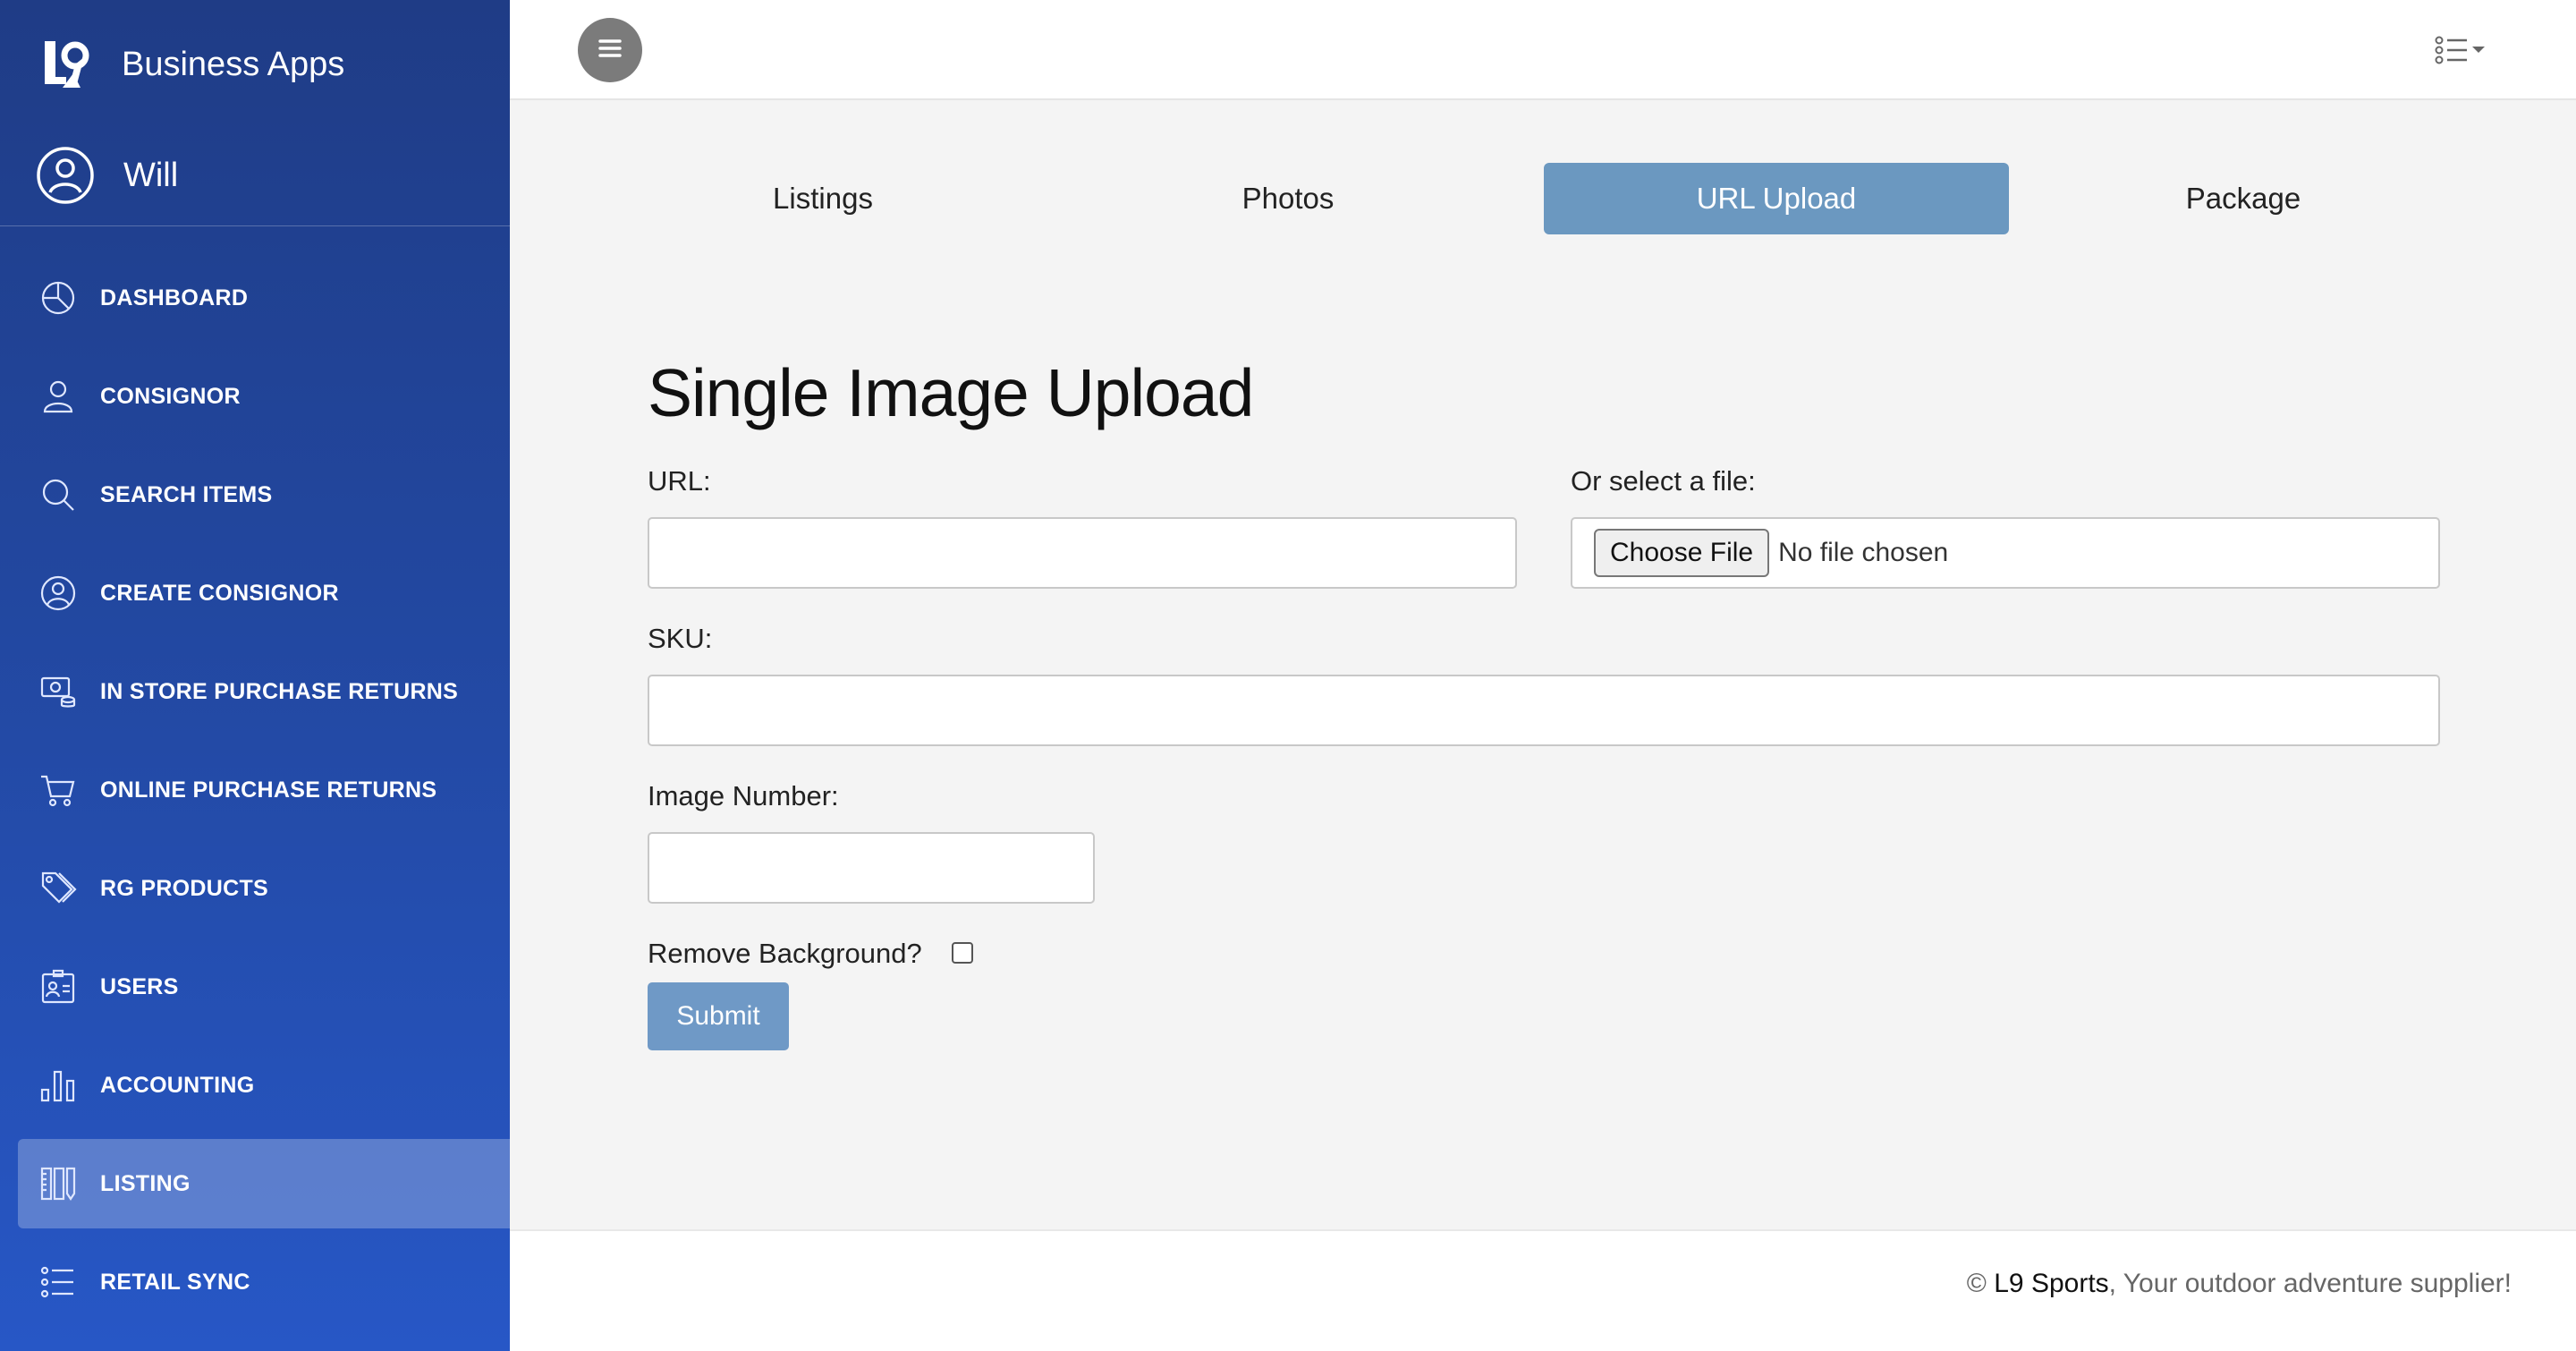  What do you see at coordinates (58, 1085) in the screenshot?
I see `bar-chart-icon` at bounding box center [58, 1085].